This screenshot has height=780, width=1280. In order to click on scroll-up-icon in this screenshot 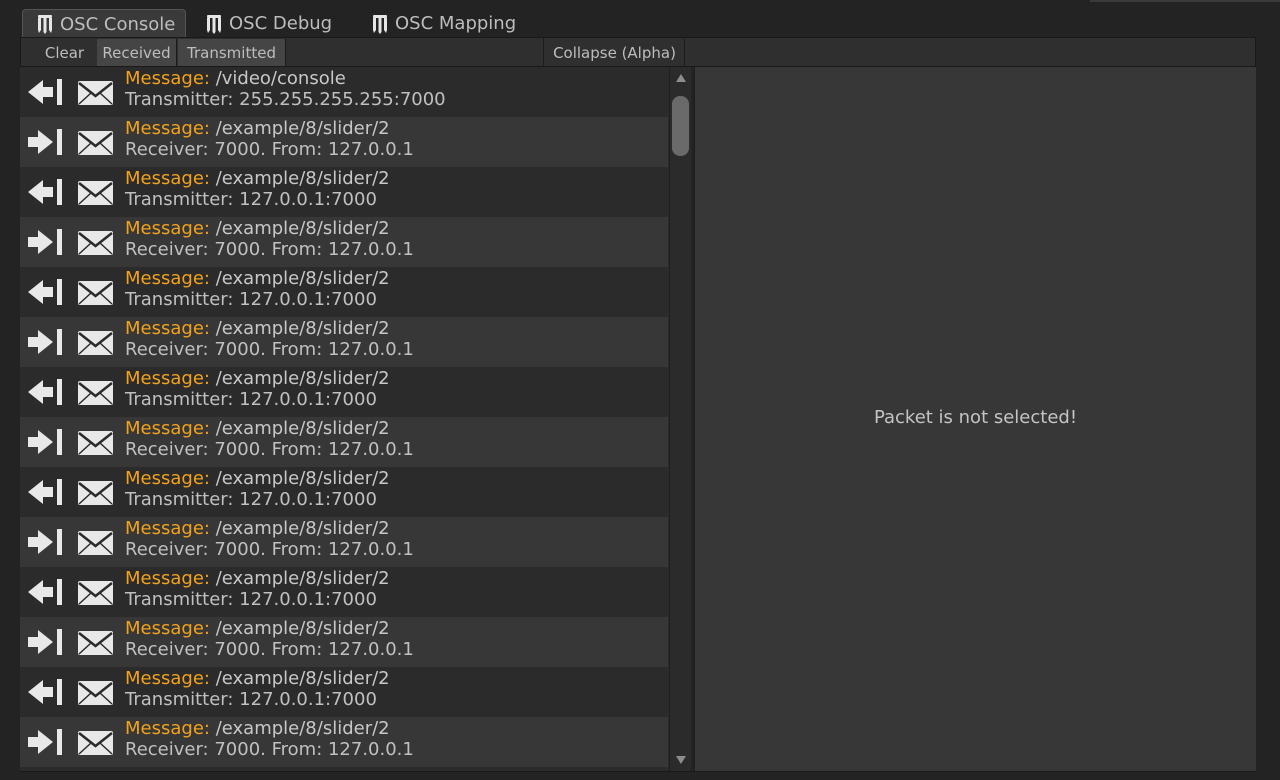, I will do `click(681, 78)`.